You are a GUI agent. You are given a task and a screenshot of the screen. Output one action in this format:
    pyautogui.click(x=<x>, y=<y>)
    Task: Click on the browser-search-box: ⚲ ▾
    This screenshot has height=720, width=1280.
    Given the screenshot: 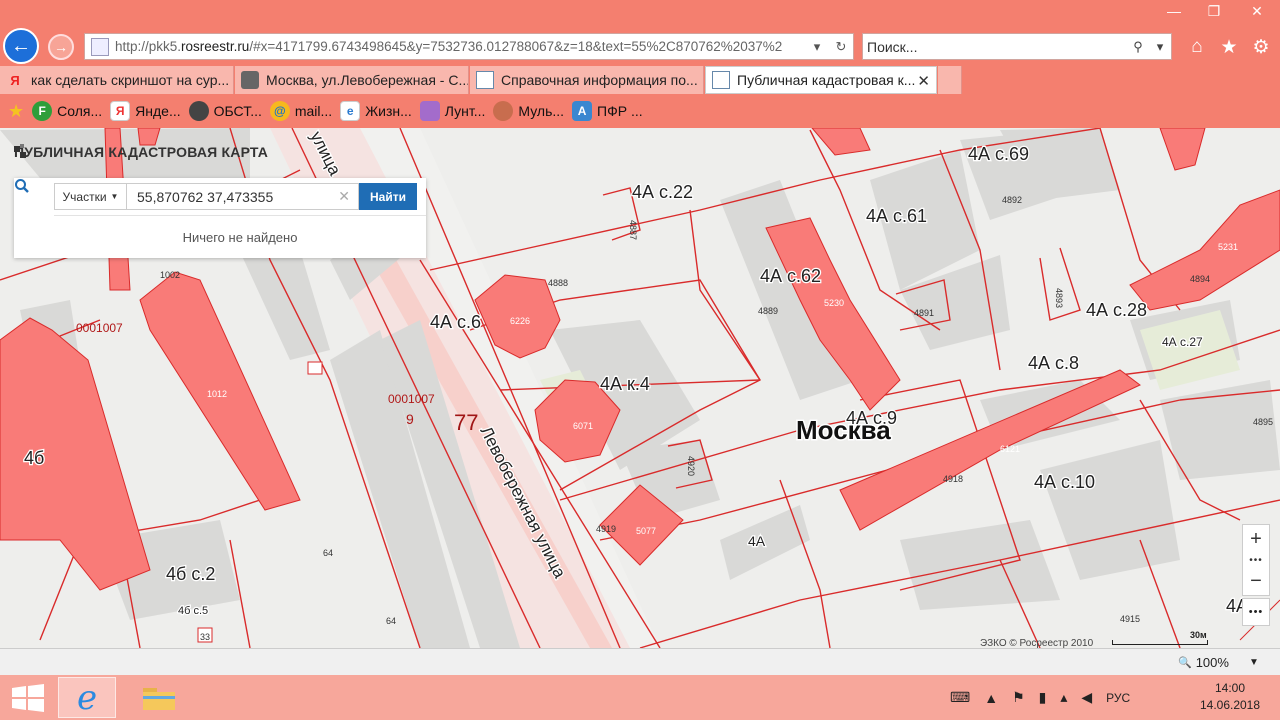 What is the action you would take?
    pyautogui.click(x=1017, y=46)
    